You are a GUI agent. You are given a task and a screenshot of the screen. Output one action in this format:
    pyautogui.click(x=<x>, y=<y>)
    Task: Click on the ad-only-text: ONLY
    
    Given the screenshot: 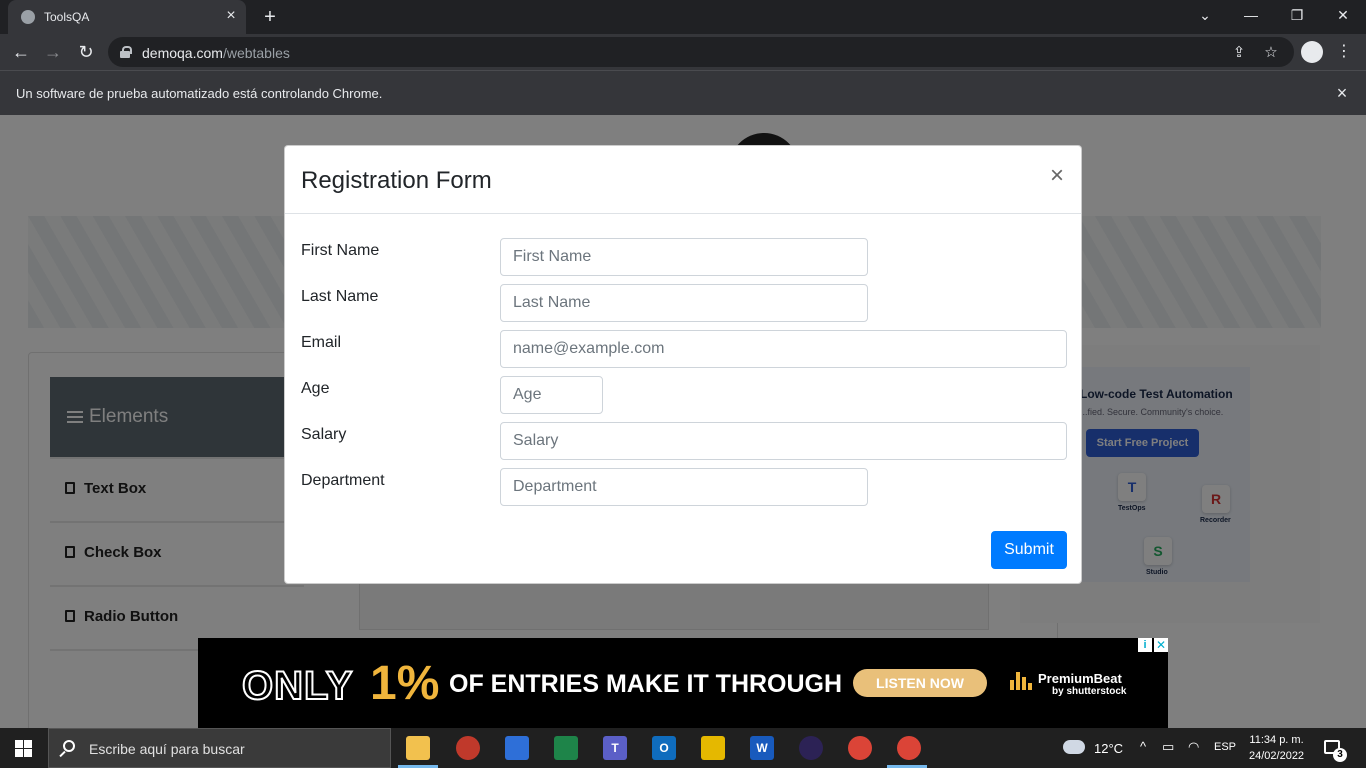 What is the action you would take?
    pyautogui.click(x=297, y=686)
    